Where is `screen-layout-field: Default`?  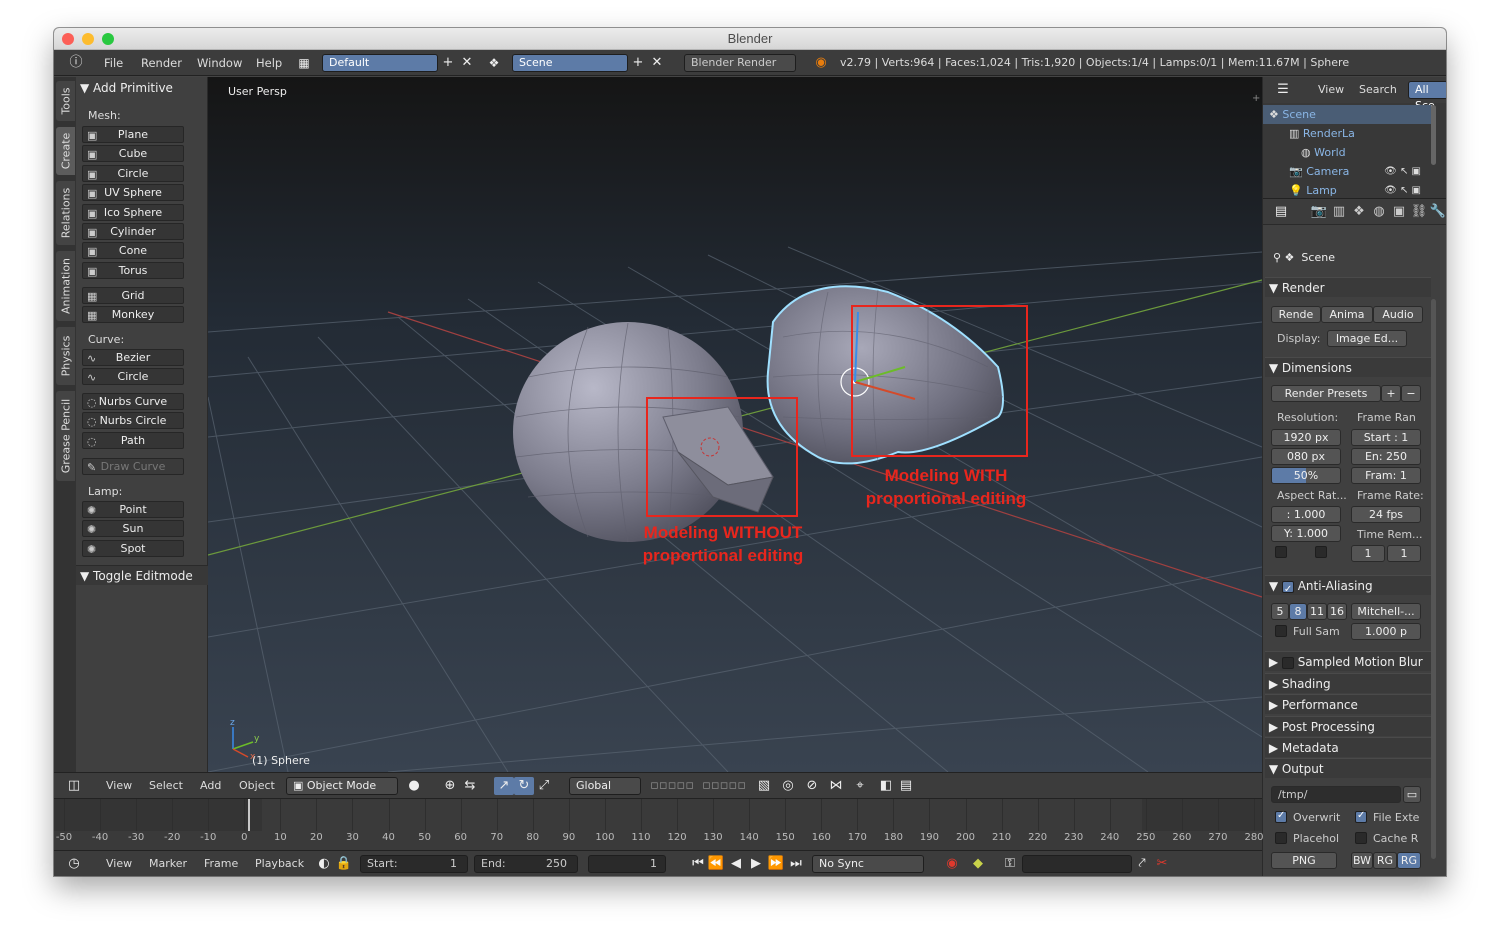 screen-layout-field: Default is located at coordinates (380, 63).